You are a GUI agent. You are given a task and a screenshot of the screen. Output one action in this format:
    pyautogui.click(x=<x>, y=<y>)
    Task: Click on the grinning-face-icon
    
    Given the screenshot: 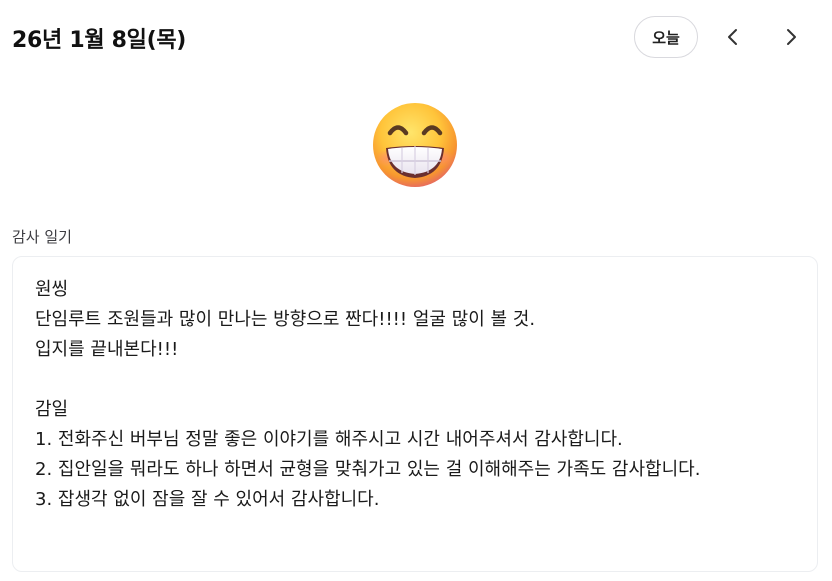 What is the action you would take?
    pyautogui.click(x=415, y=145)
    